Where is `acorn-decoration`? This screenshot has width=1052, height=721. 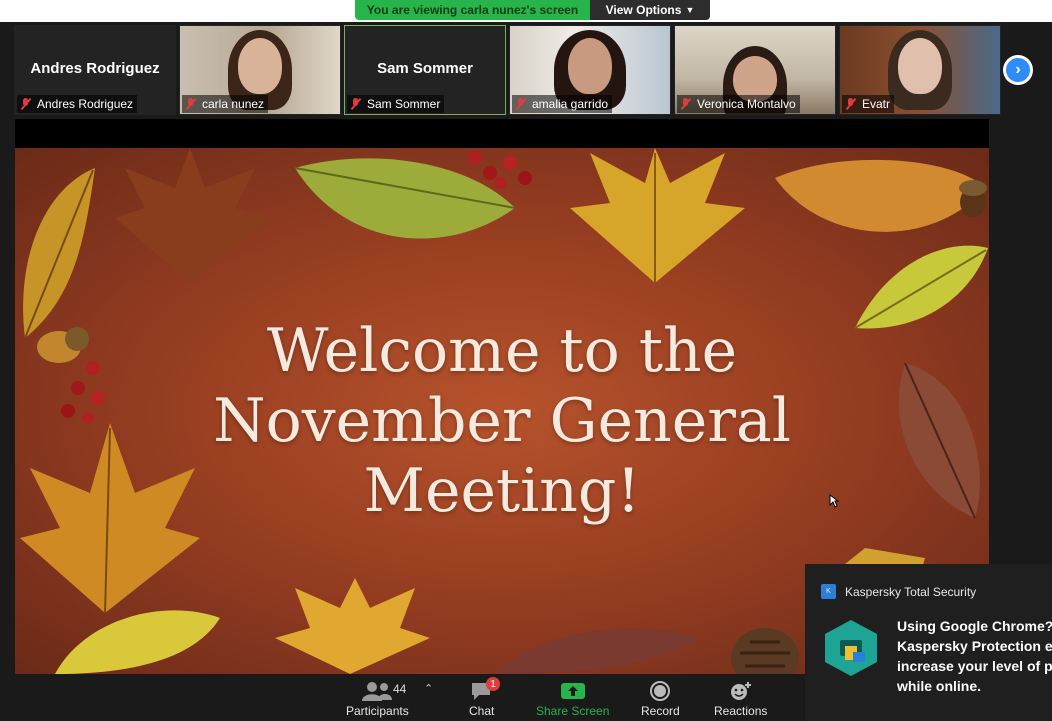 acorn-decoration is located at coordinates (973, 198).